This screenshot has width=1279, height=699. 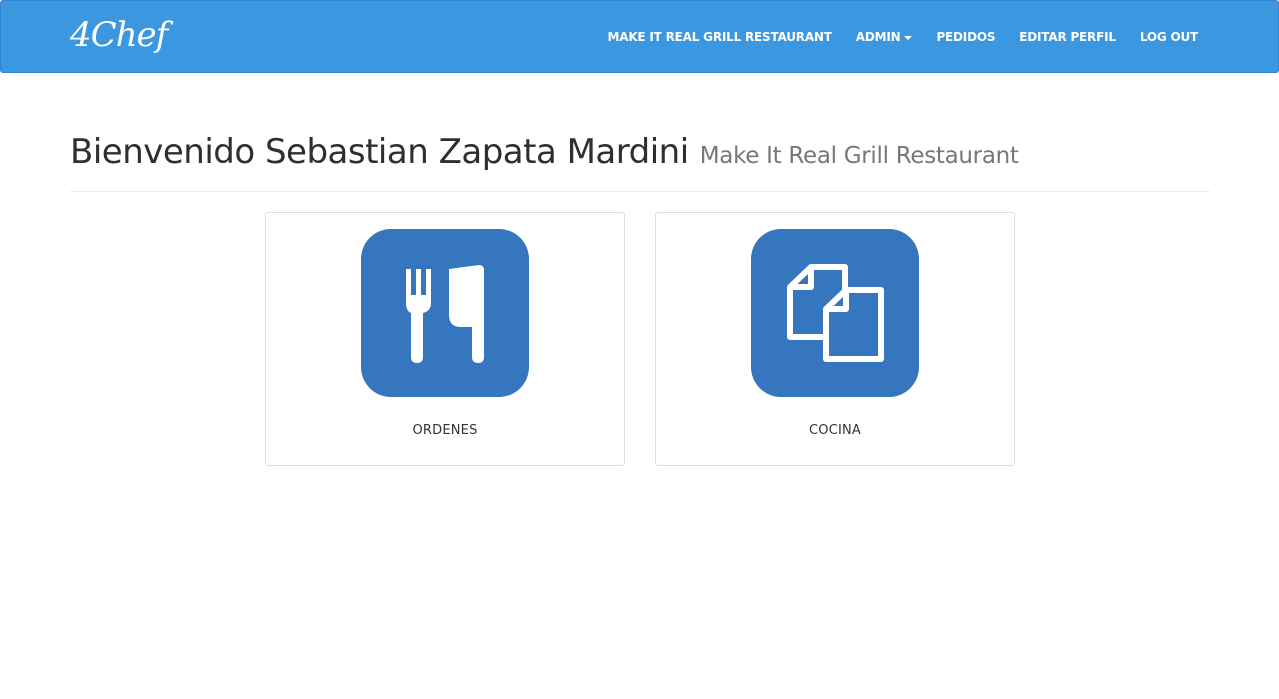 I want to click on page-subtitle: Make It Real Grill Restaurant, so click(x=859, y=156).